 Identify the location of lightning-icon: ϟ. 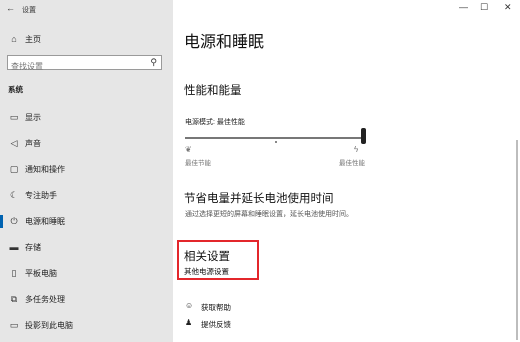
(356, 149).